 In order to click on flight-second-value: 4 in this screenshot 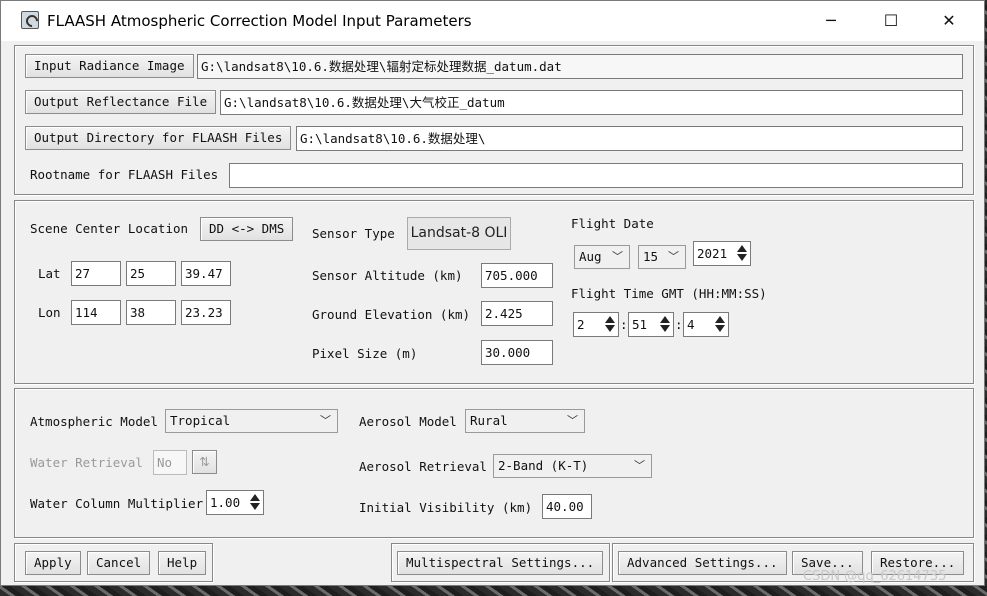, I will do `click(691, 324)`.